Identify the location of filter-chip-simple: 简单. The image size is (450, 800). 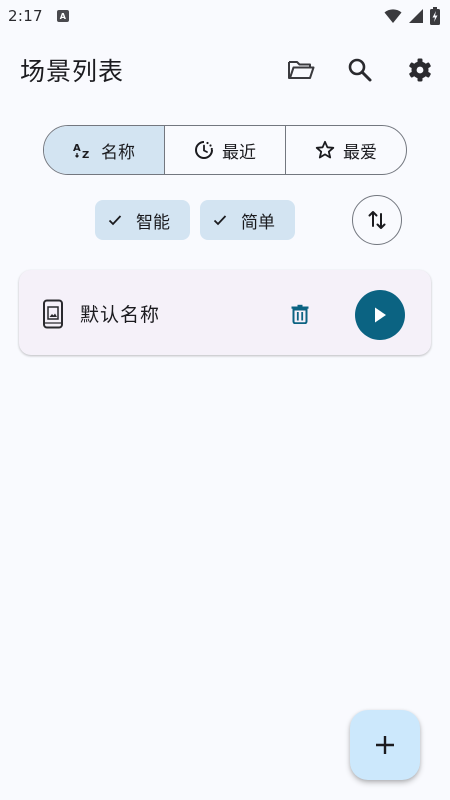
(247, 220).